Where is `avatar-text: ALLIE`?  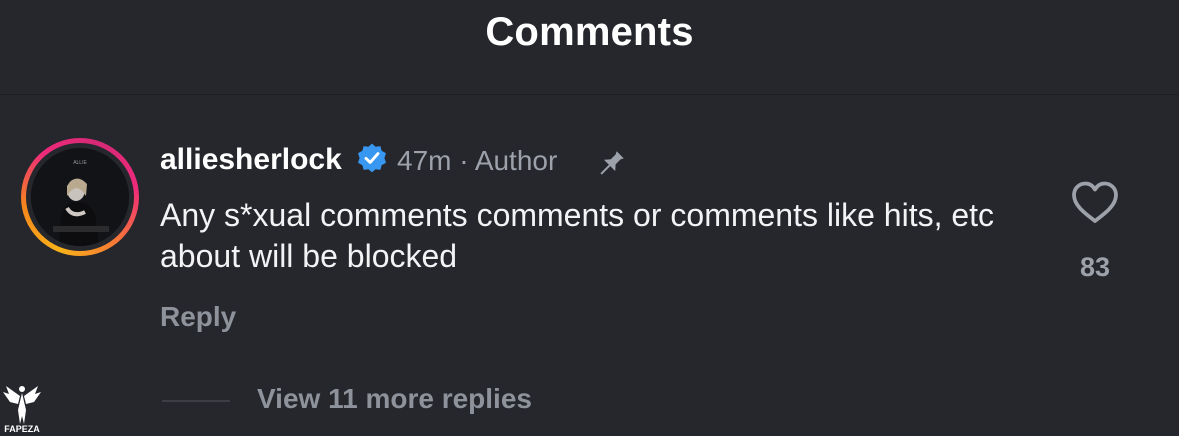 avatar-text: ALLIE is located at coordinates (80, 163).